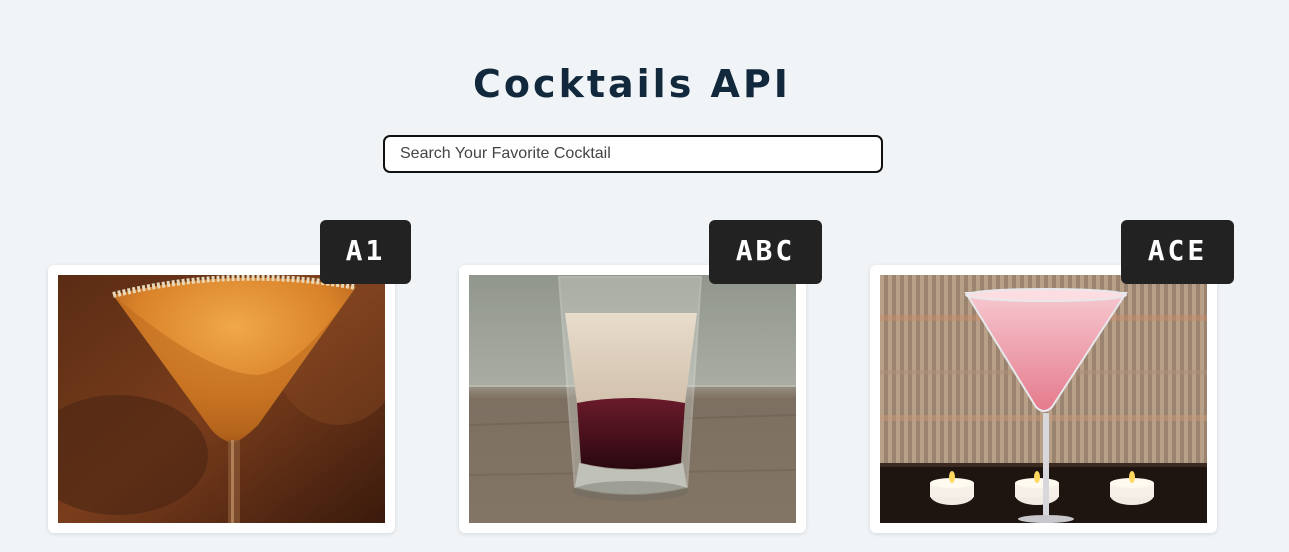 The image size is (1289, 552). What do you see at coordinates (632, 84) in the screenshot?
I see `page-title: Cocktails API` at bounding box center [632, 84].